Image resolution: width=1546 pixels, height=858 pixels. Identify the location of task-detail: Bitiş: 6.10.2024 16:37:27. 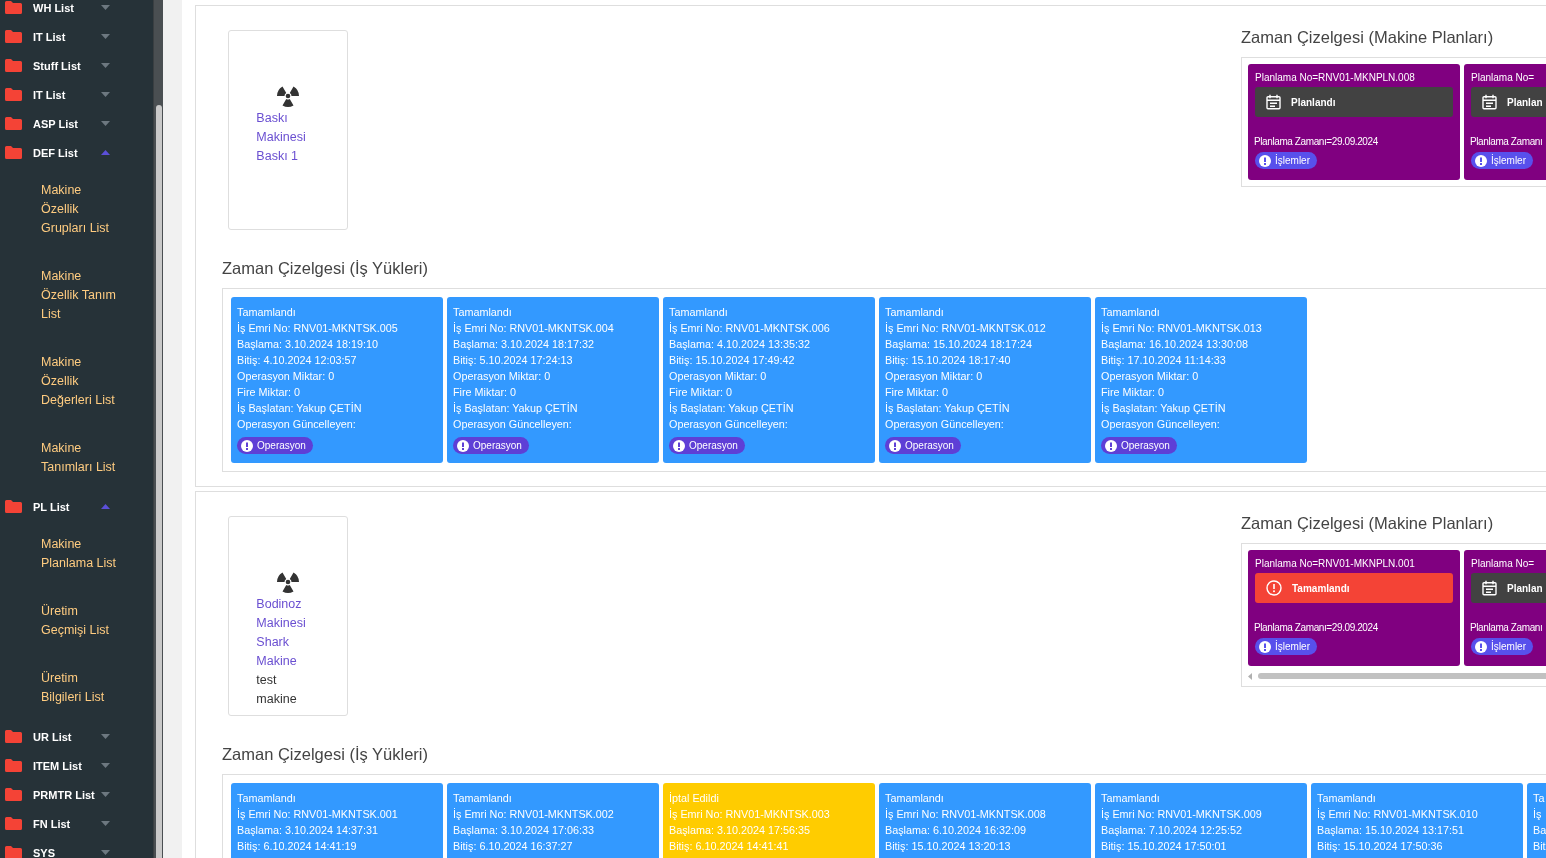
(513, 846).